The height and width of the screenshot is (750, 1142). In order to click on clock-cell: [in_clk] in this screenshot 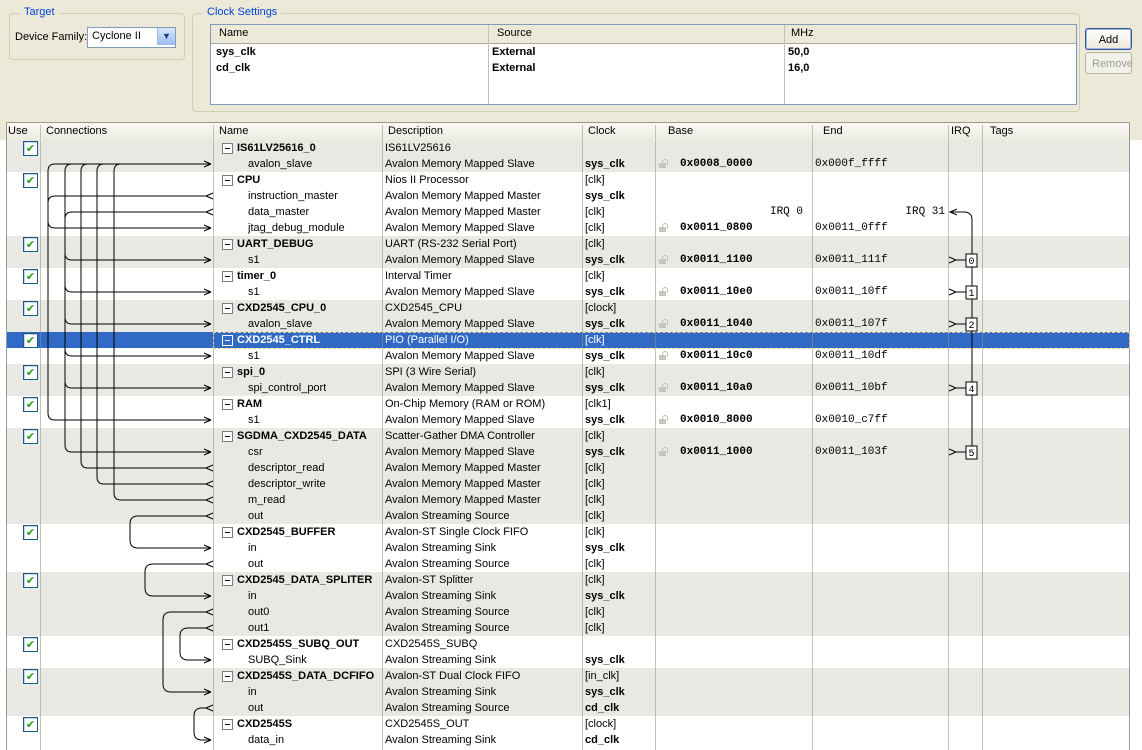, I will do `click(602, 676)`.